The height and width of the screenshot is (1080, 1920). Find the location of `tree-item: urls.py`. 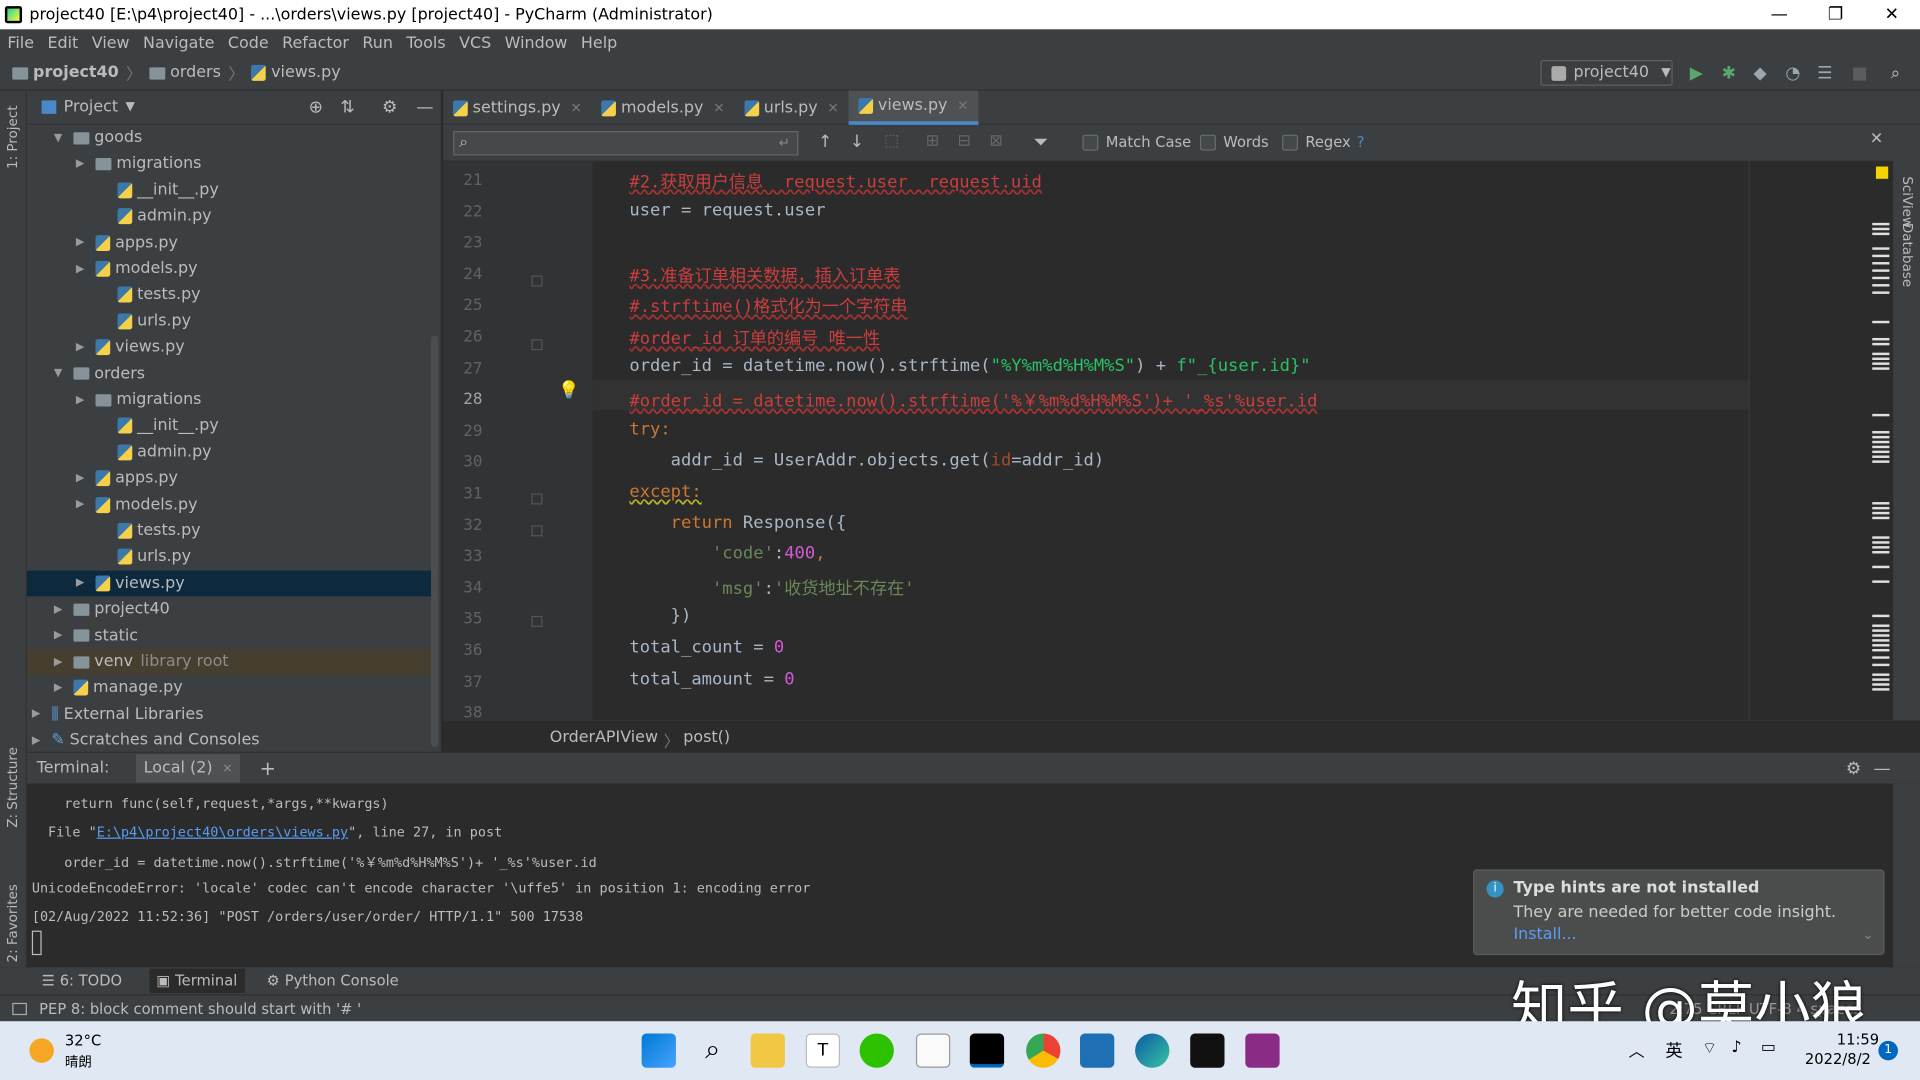

tree-item: urls.py is located at coordinates (232, 557).